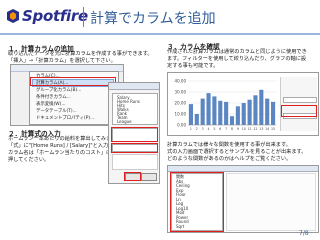 The width and height of the screenshot is (320, 240). I want to click on x-tick-label: 12, so click(255, 129).